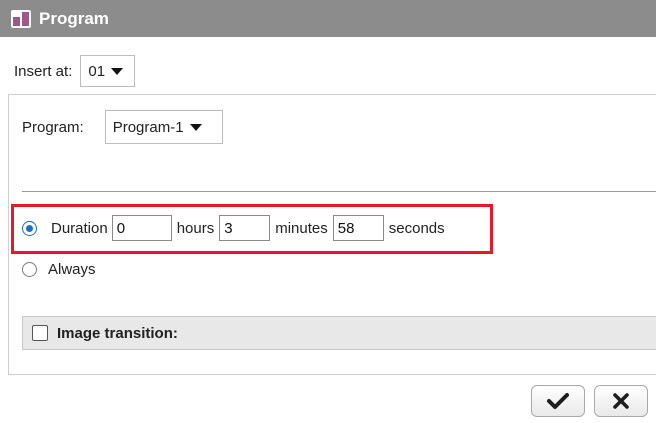 Image resolution: width=656 pixels, height=423 pixels. I want to click on minutes-input, so click(245, 228).